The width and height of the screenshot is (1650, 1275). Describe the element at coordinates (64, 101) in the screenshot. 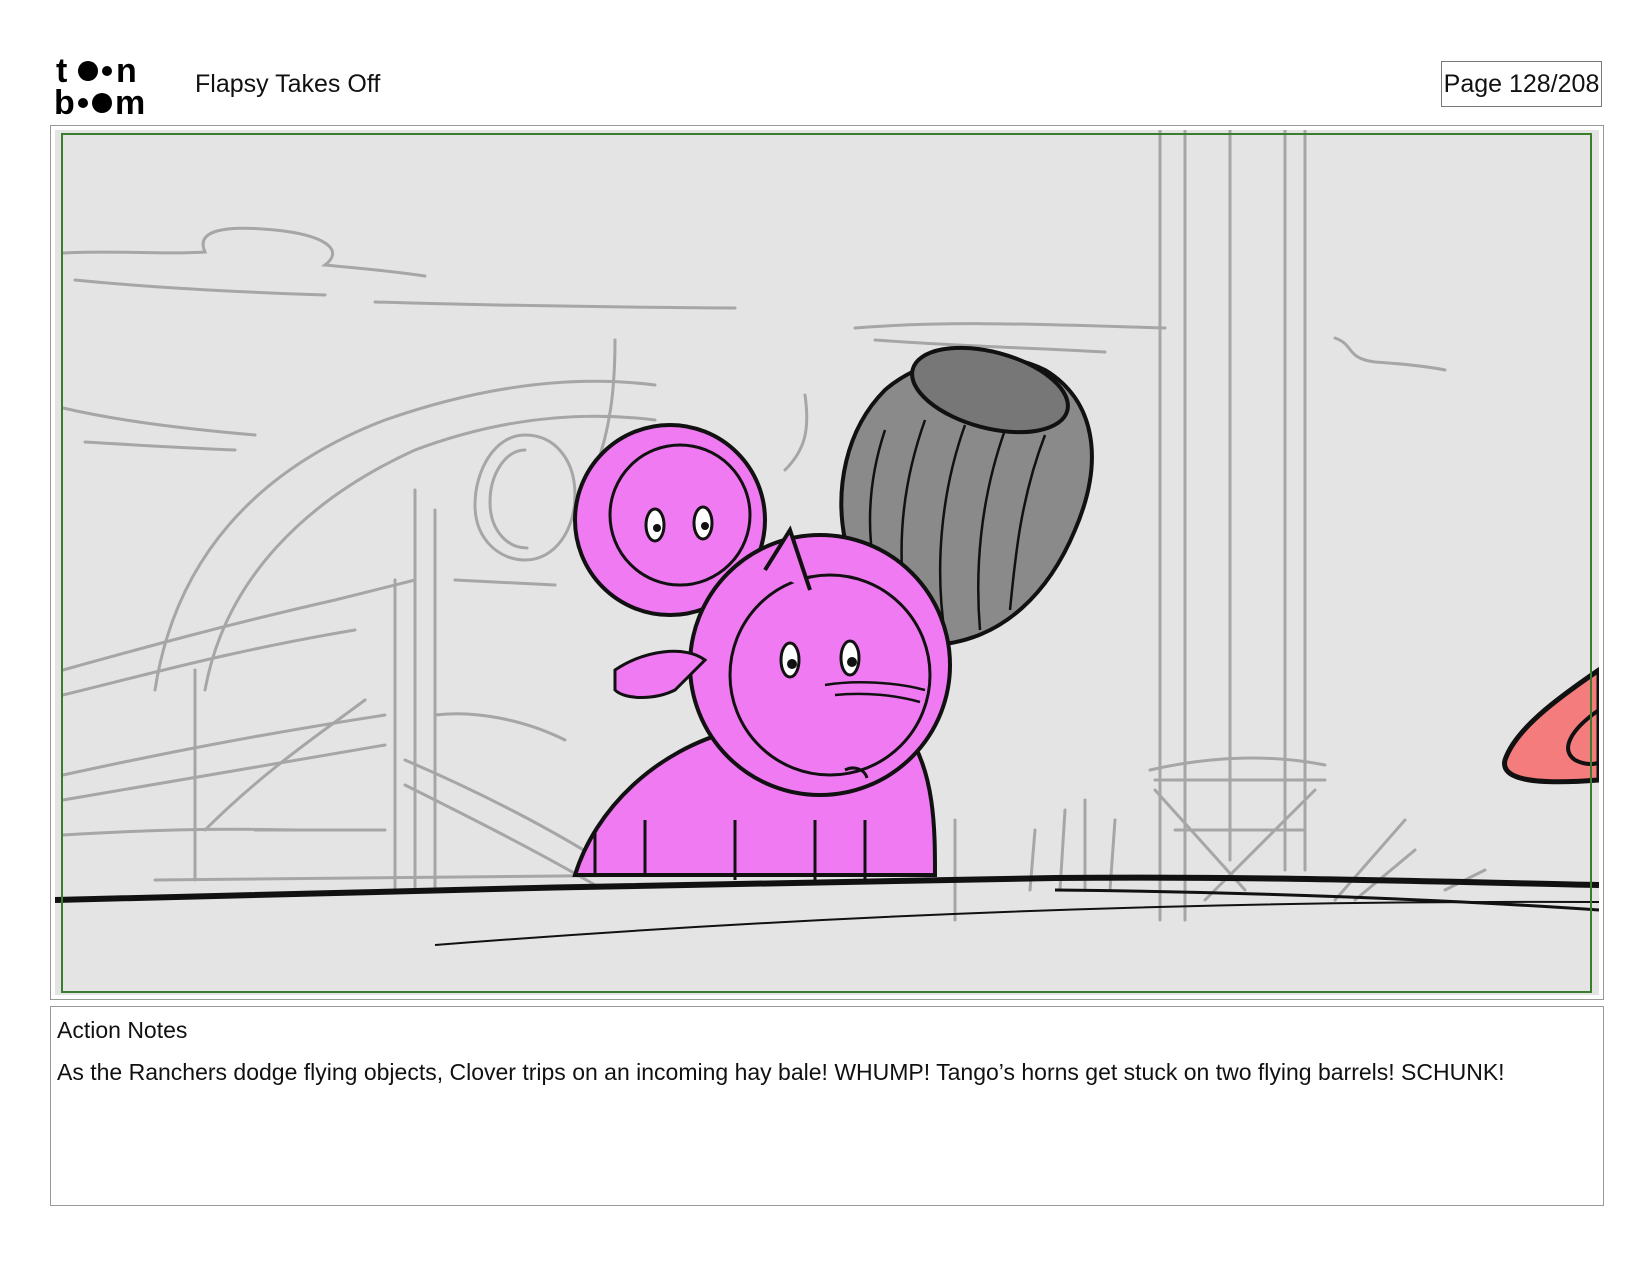

I see `svg-text: b` at that location.